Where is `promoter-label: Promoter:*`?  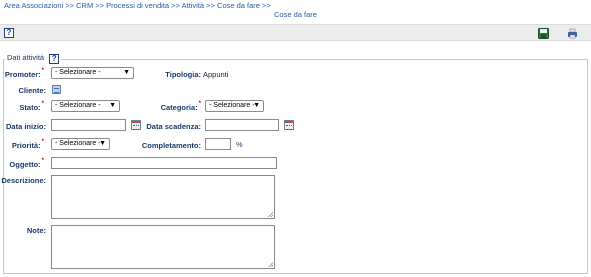
promoter-label: Promoter:* is located at coordinates (24, 73).